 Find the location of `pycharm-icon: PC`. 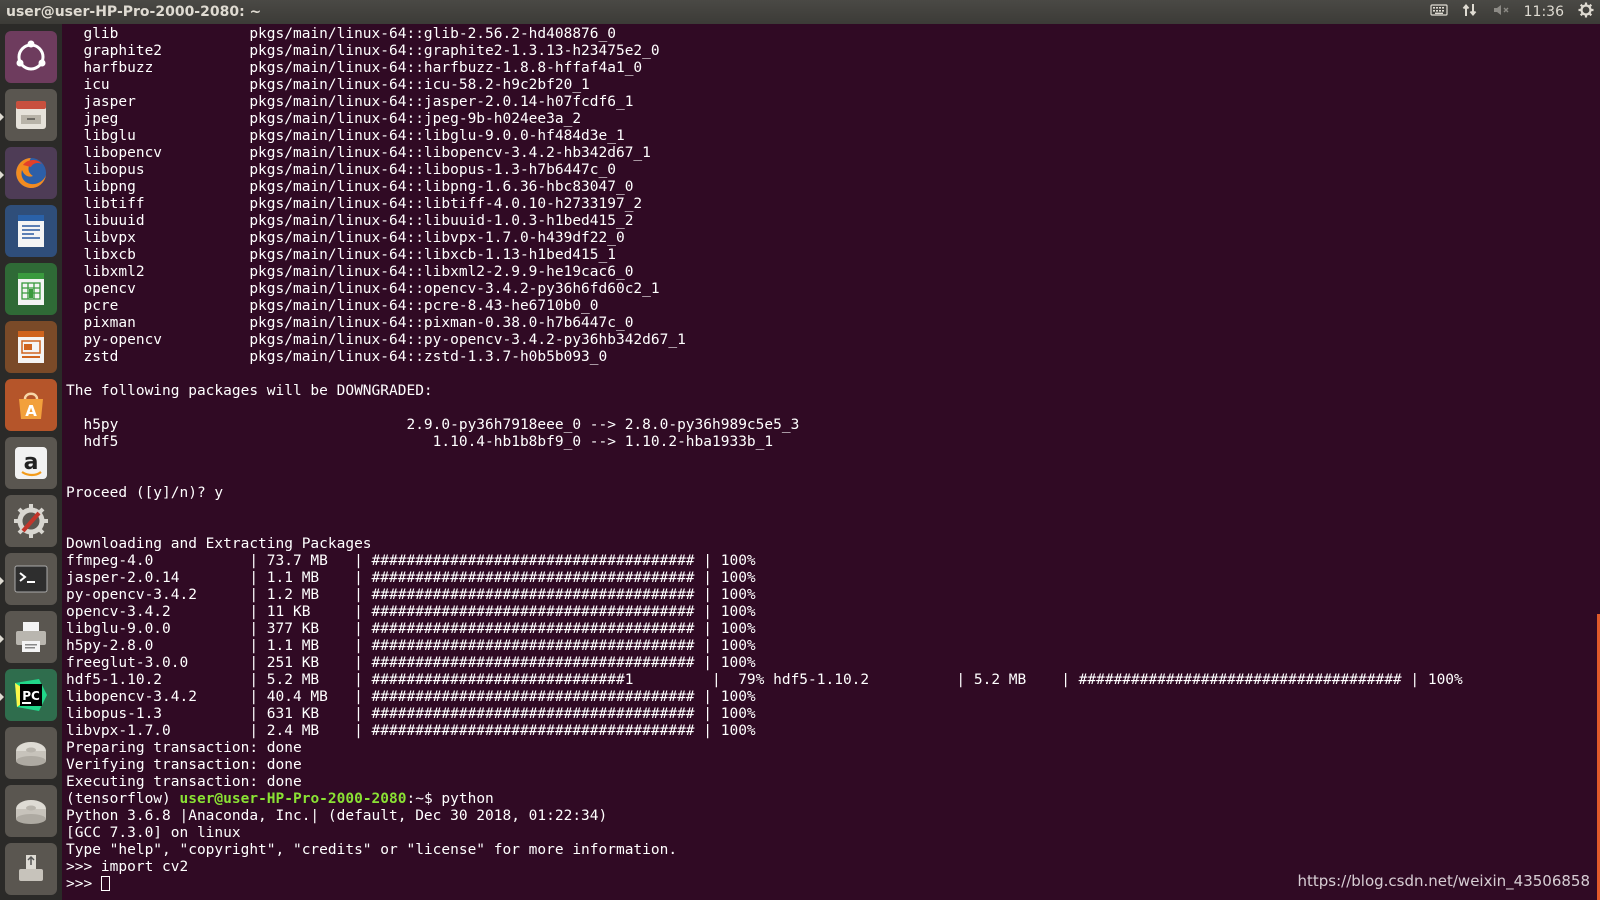

pycharm-icon: PC is located at coordinates (31, 695).